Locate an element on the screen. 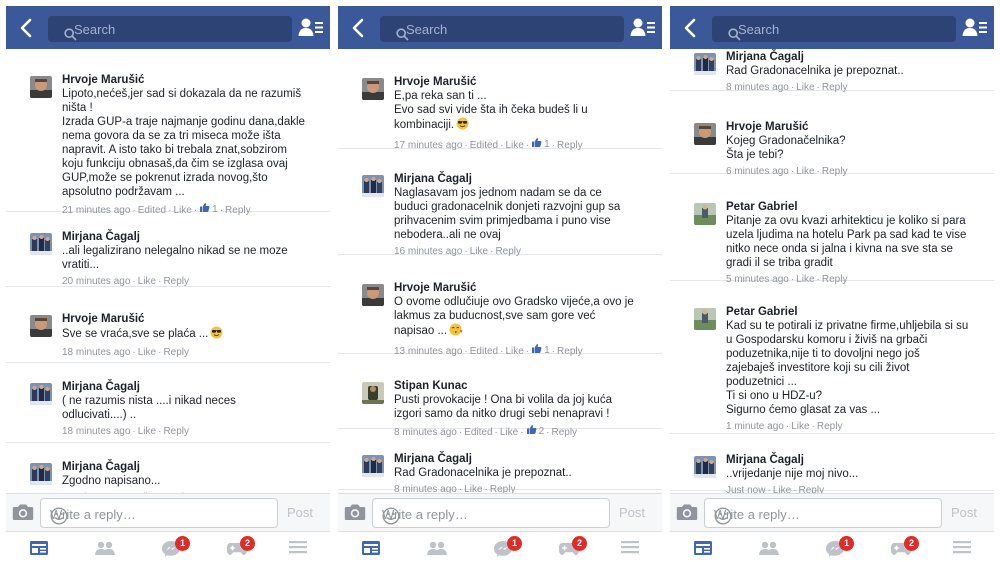 This screenshot has width=1000, height=562. comment-author: Stipan Kunac is located at coordinates (524, 386).